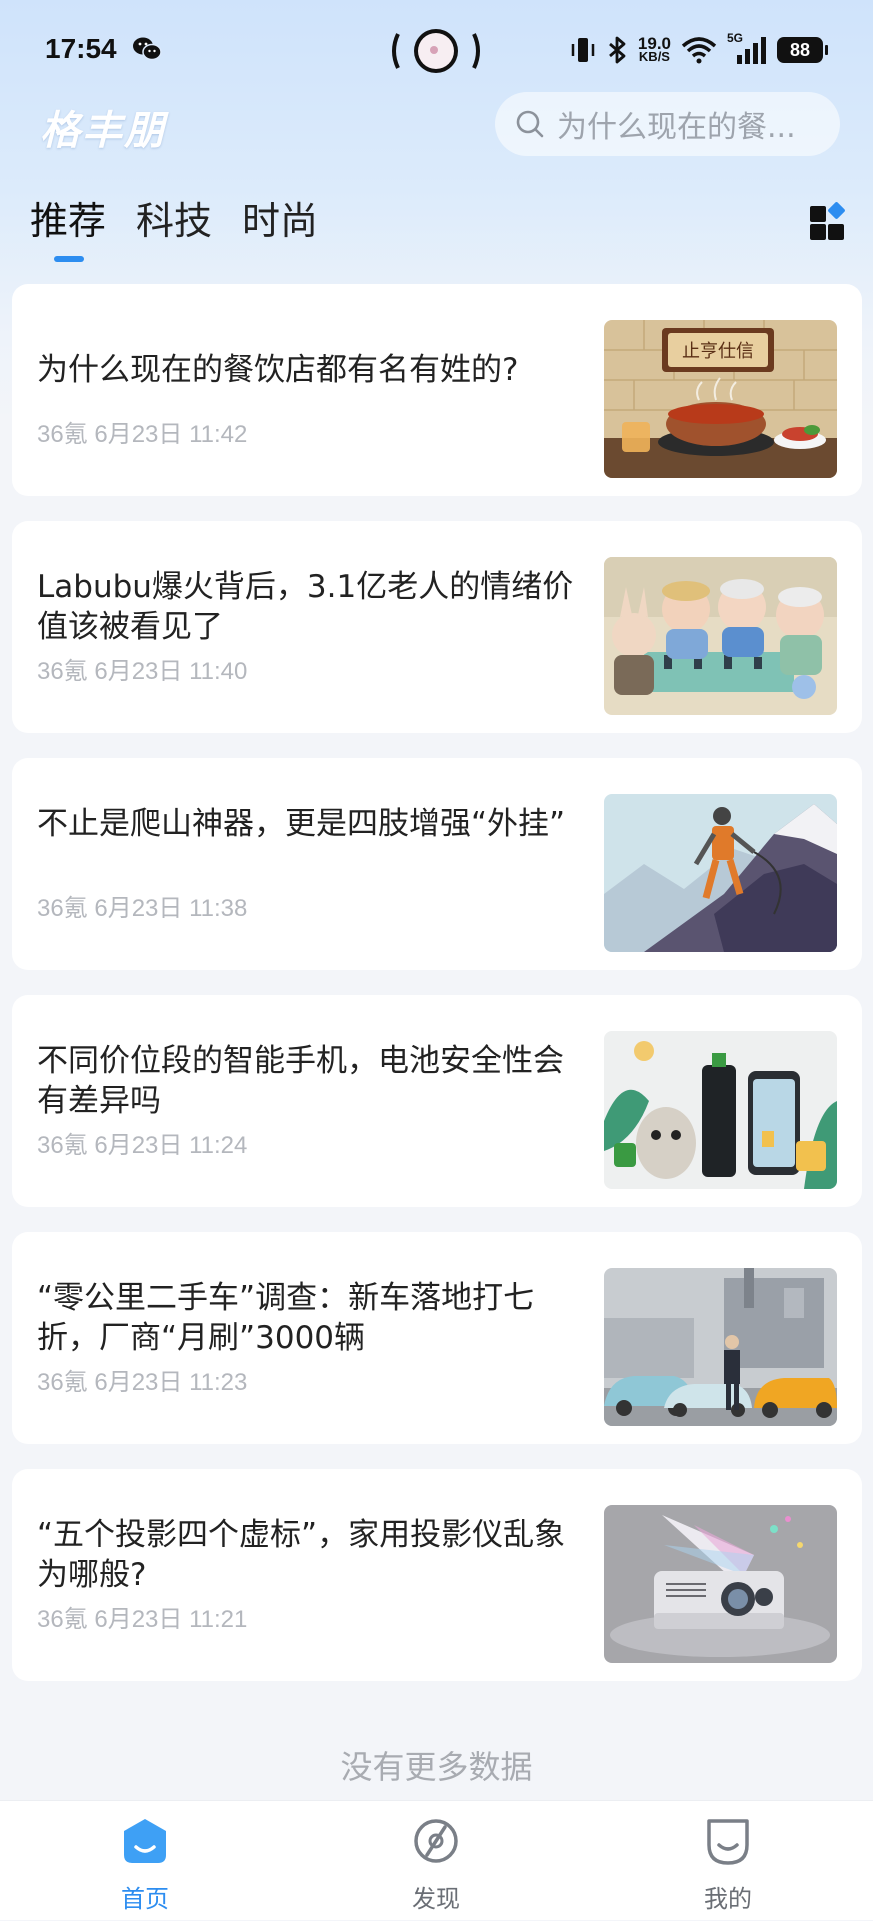 The width and height of the screenshot is (873, 1921). Describe the element at coordinates (617, 50) in the screenshot. I see `bluetooth-icon` at that location.